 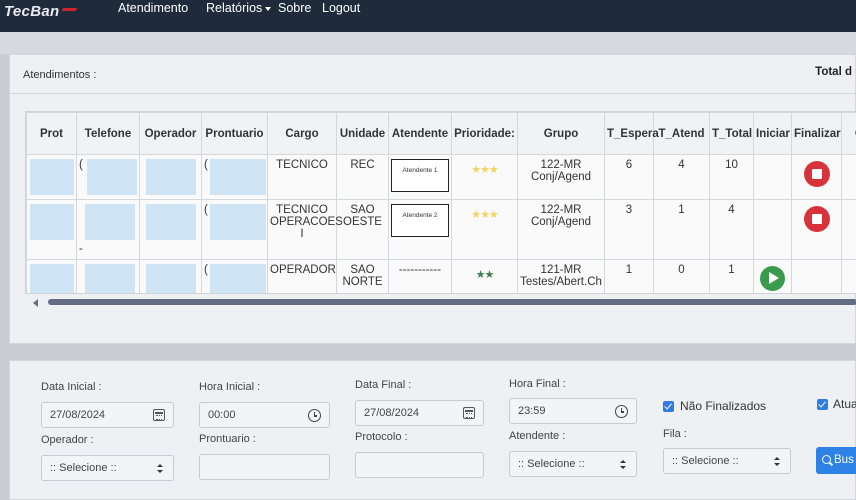 I want to click on cell-atendente: Atendente 2, so click(x=420, y=229).